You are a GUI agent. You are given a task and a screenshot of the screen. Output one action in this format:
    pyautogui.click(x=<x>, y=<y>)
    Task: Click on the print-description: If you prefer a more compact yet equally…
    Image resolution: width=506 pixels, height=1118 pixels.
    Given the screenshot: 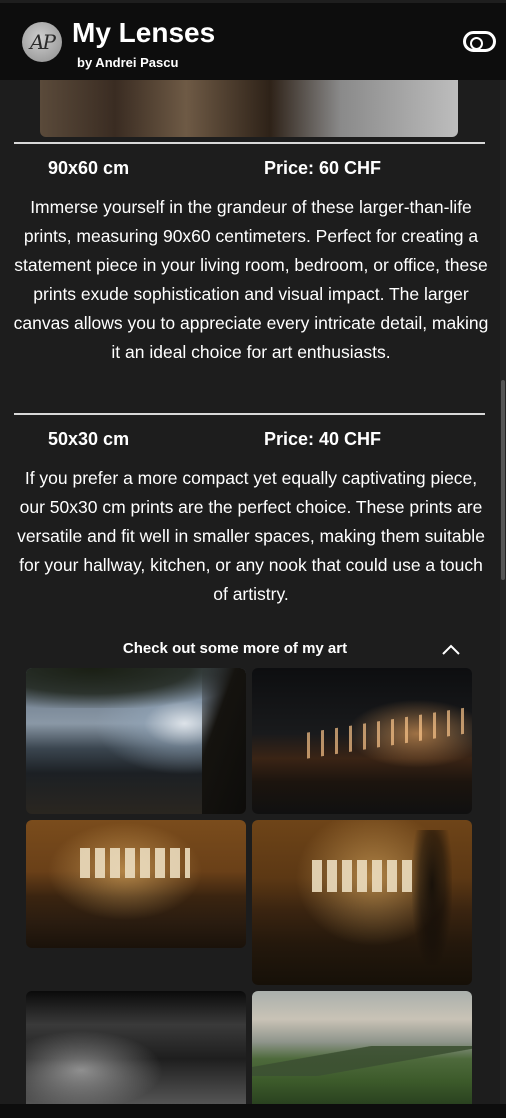 What is the action you would take?
    pyautogui.click(x=251, y=536)
    